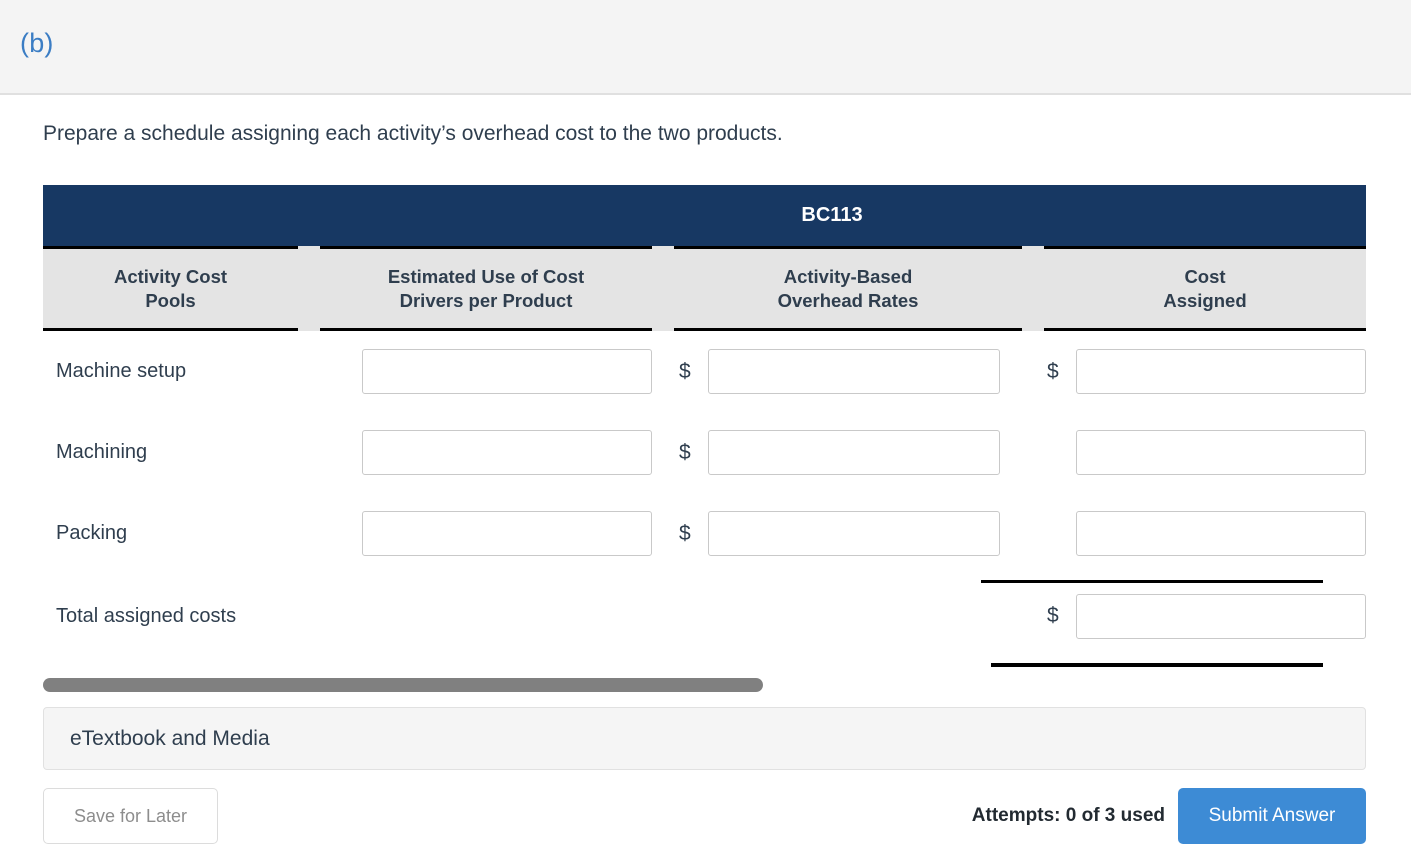 The width and height of the screenshot is (1411, 864). I want to click on part-label: (b), so click(37, 43).